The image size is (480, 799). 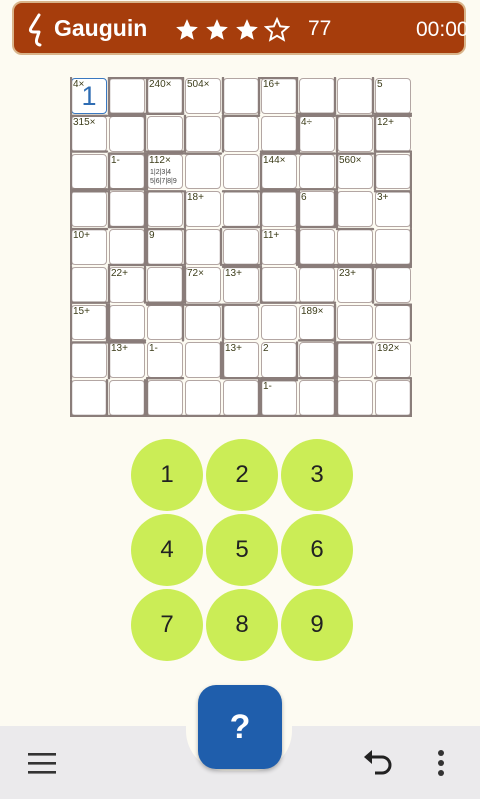 I want to click on help-button: ?, so click(x=240, y=727).